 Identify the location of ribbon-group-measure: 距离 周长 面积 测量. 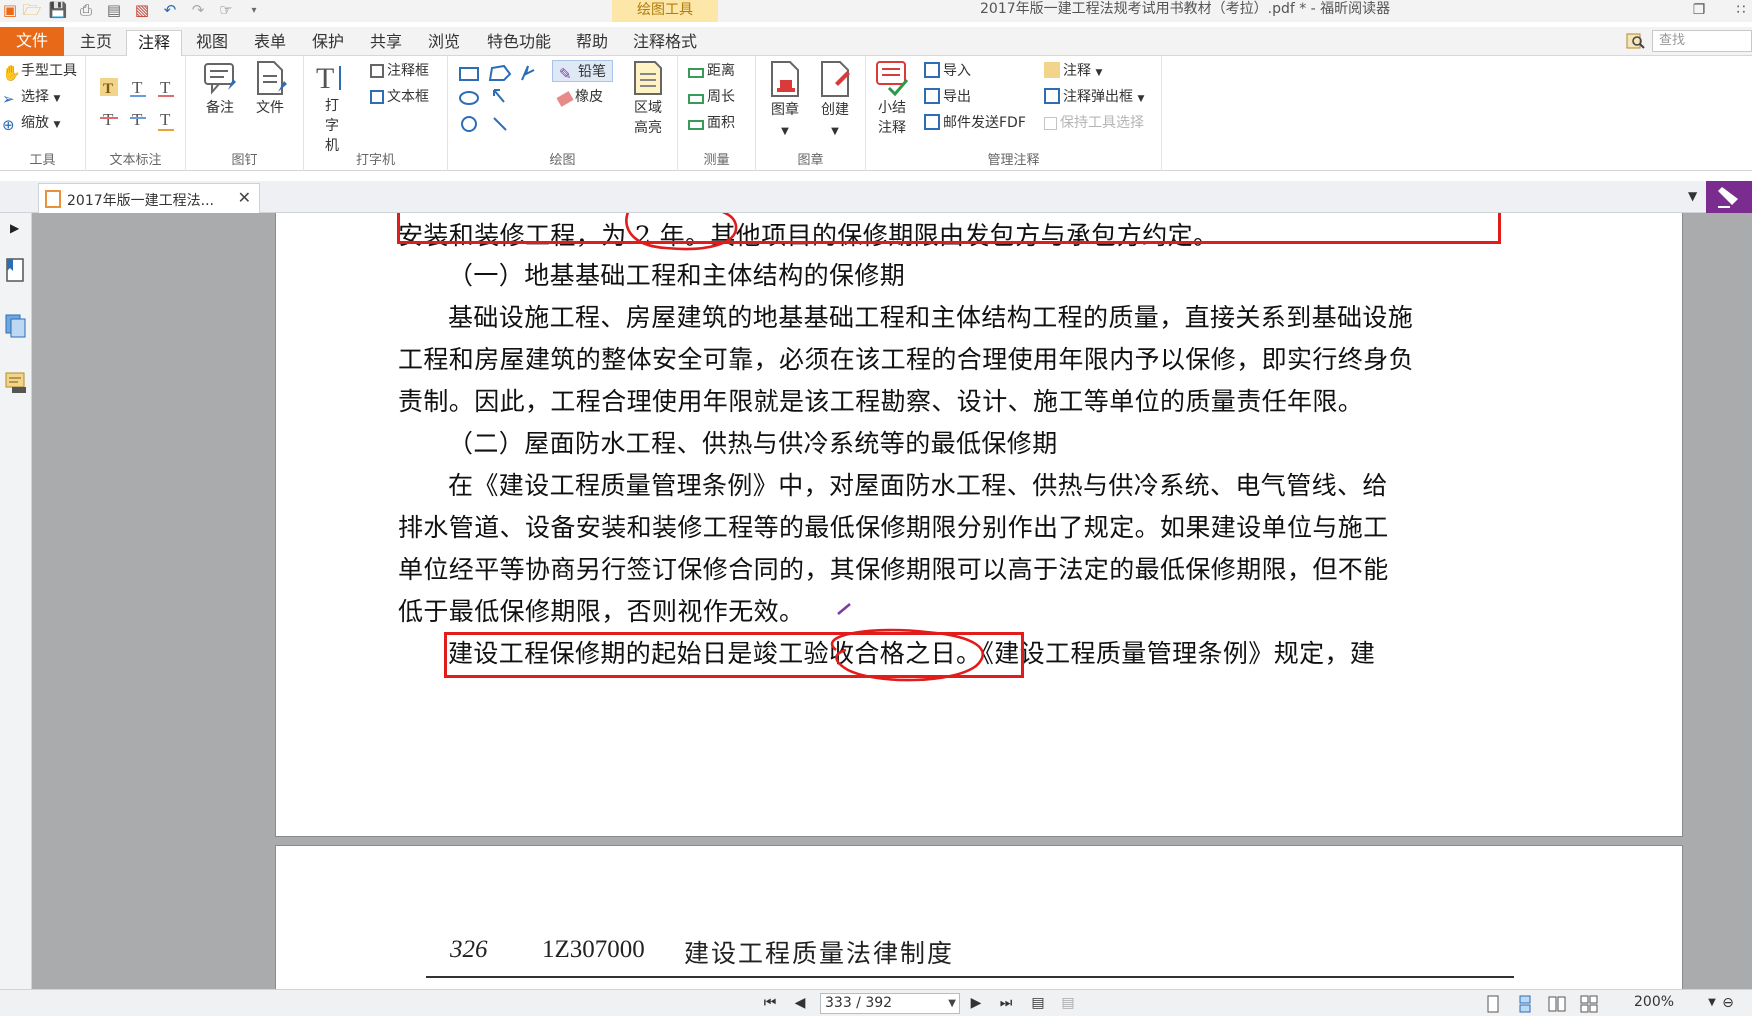
(717, 113).